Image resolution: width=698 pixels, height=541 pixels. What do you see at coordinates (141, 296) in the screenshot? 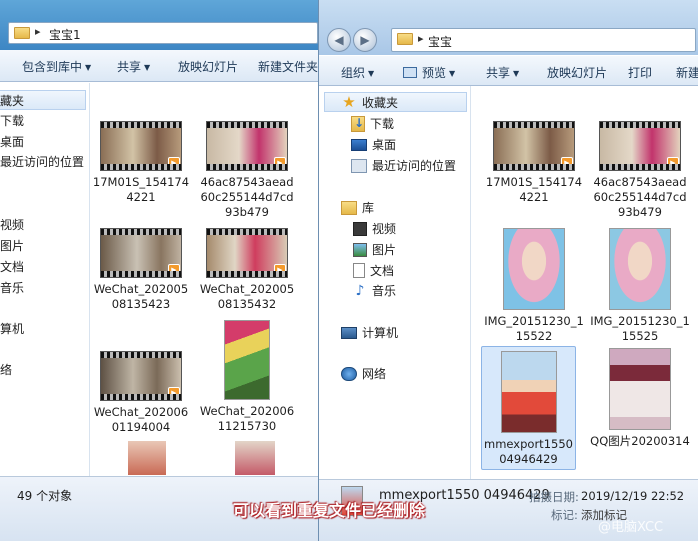
I see `file-name: WeChat_20200508135423` at bounding box center [141, 296].